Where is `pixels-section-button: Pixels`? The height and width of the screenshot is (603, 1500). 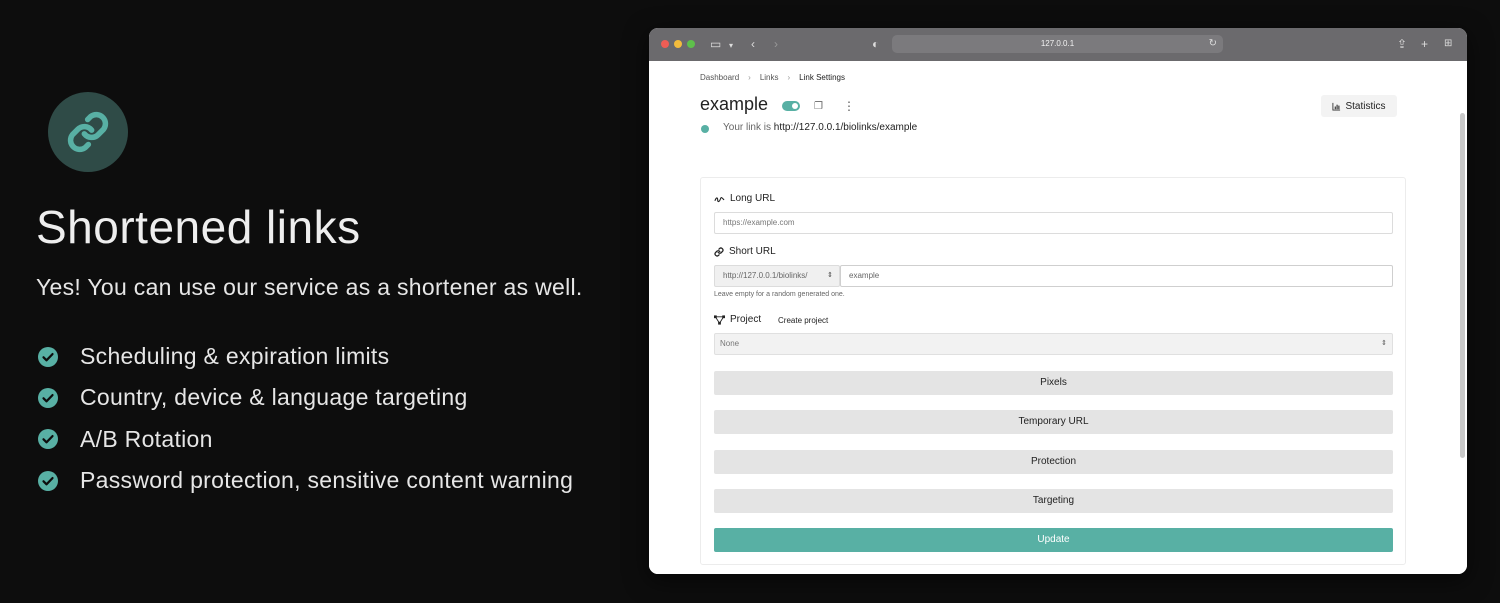 pixels-section-button: Pixels is located at coordinates (1053, 383).